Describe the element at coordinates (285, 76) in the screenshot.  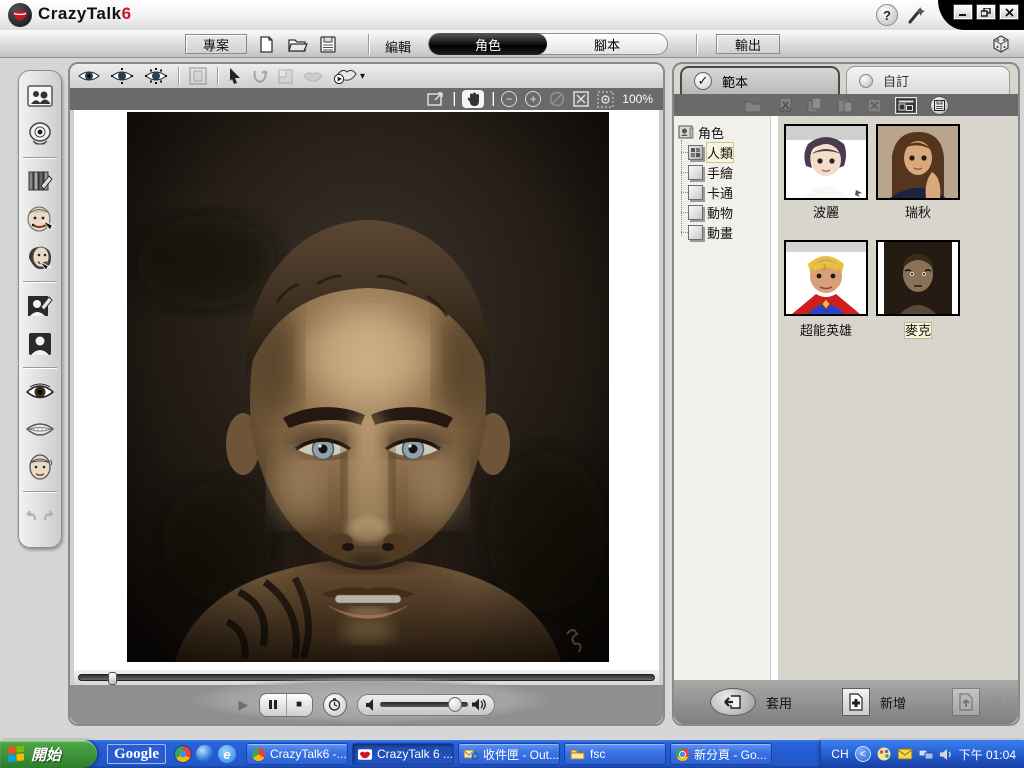
I see `background-tool` at that location.